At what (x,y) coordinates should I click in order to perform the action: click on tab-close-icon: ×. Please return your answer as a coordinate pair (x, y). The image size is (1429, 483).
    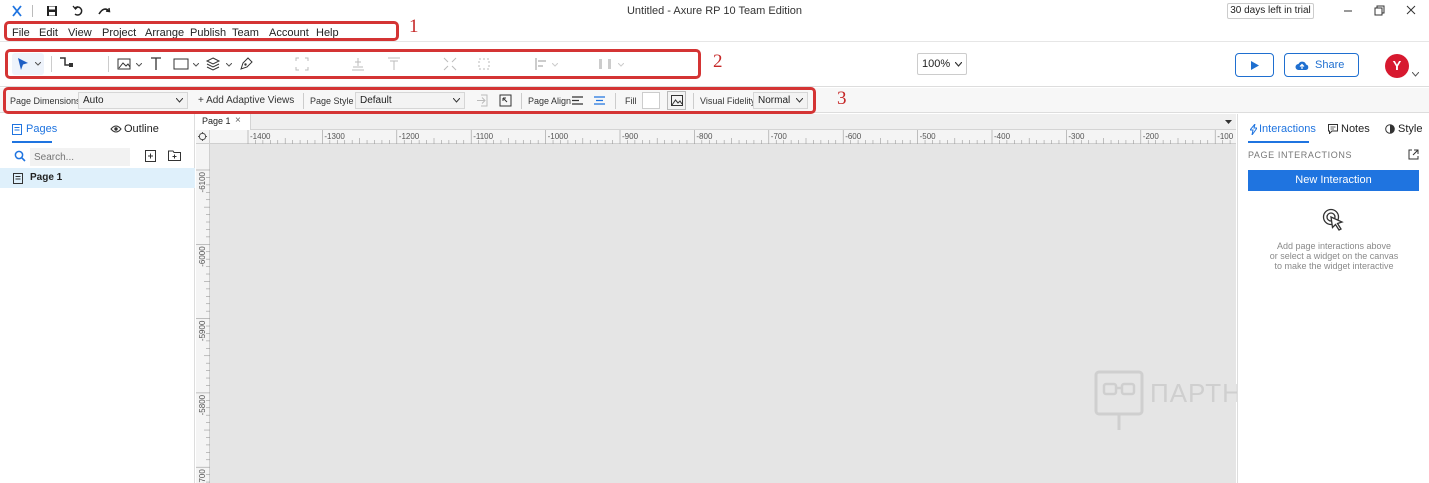
    Looking at the image, I should click on (238, 121).